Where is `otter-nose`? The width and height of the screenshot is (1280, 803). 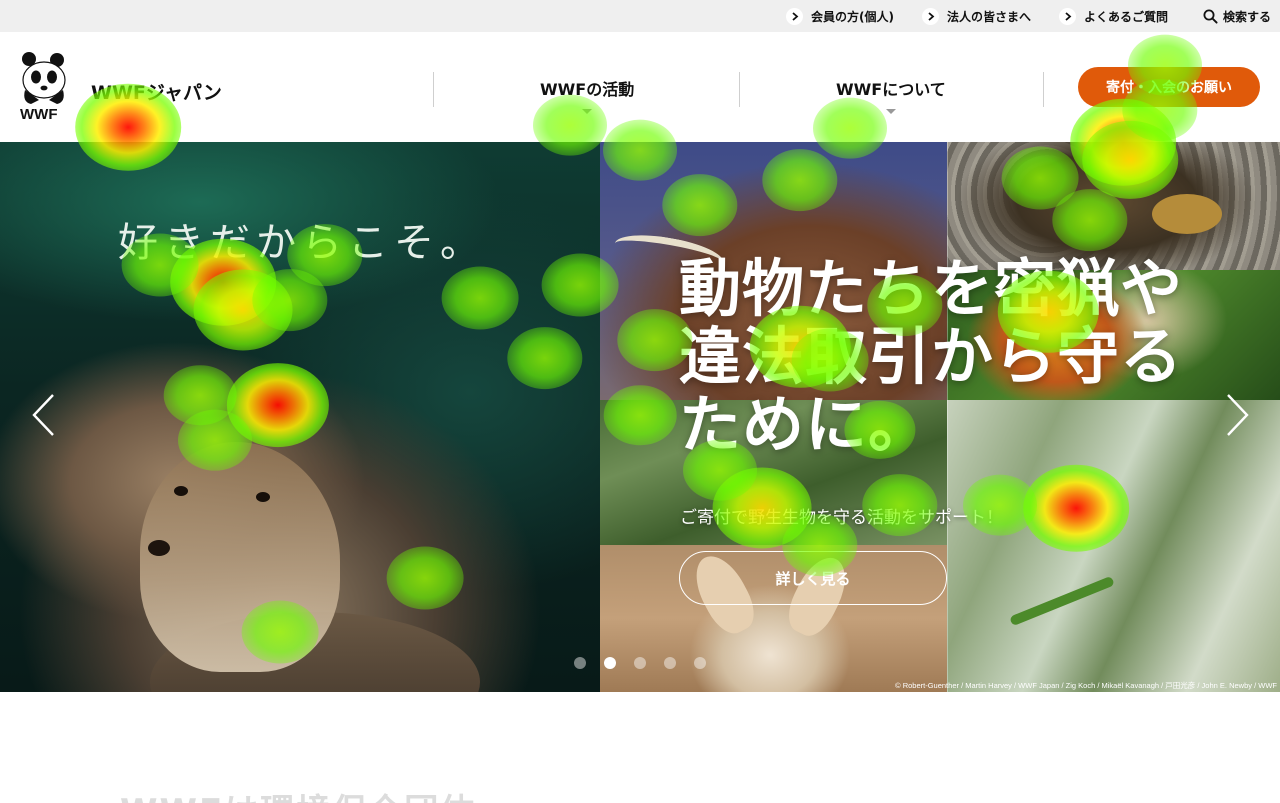 otter-nose is located at coordinates (159, 548).